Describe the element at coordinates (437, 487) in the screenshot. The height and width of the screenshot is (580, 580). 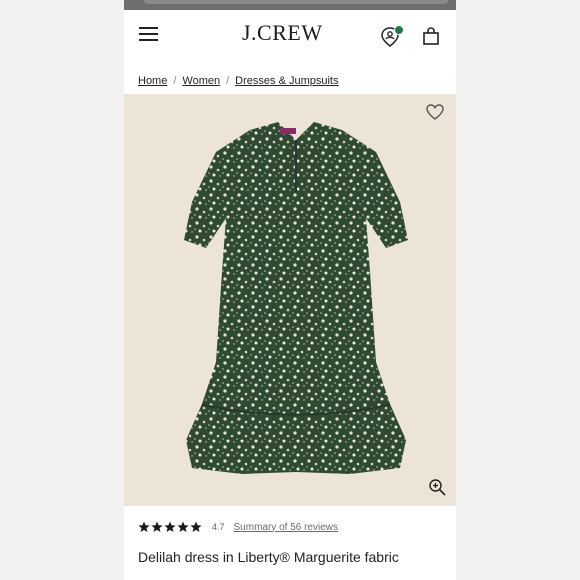
I see `zoom-in-icon` at that location.